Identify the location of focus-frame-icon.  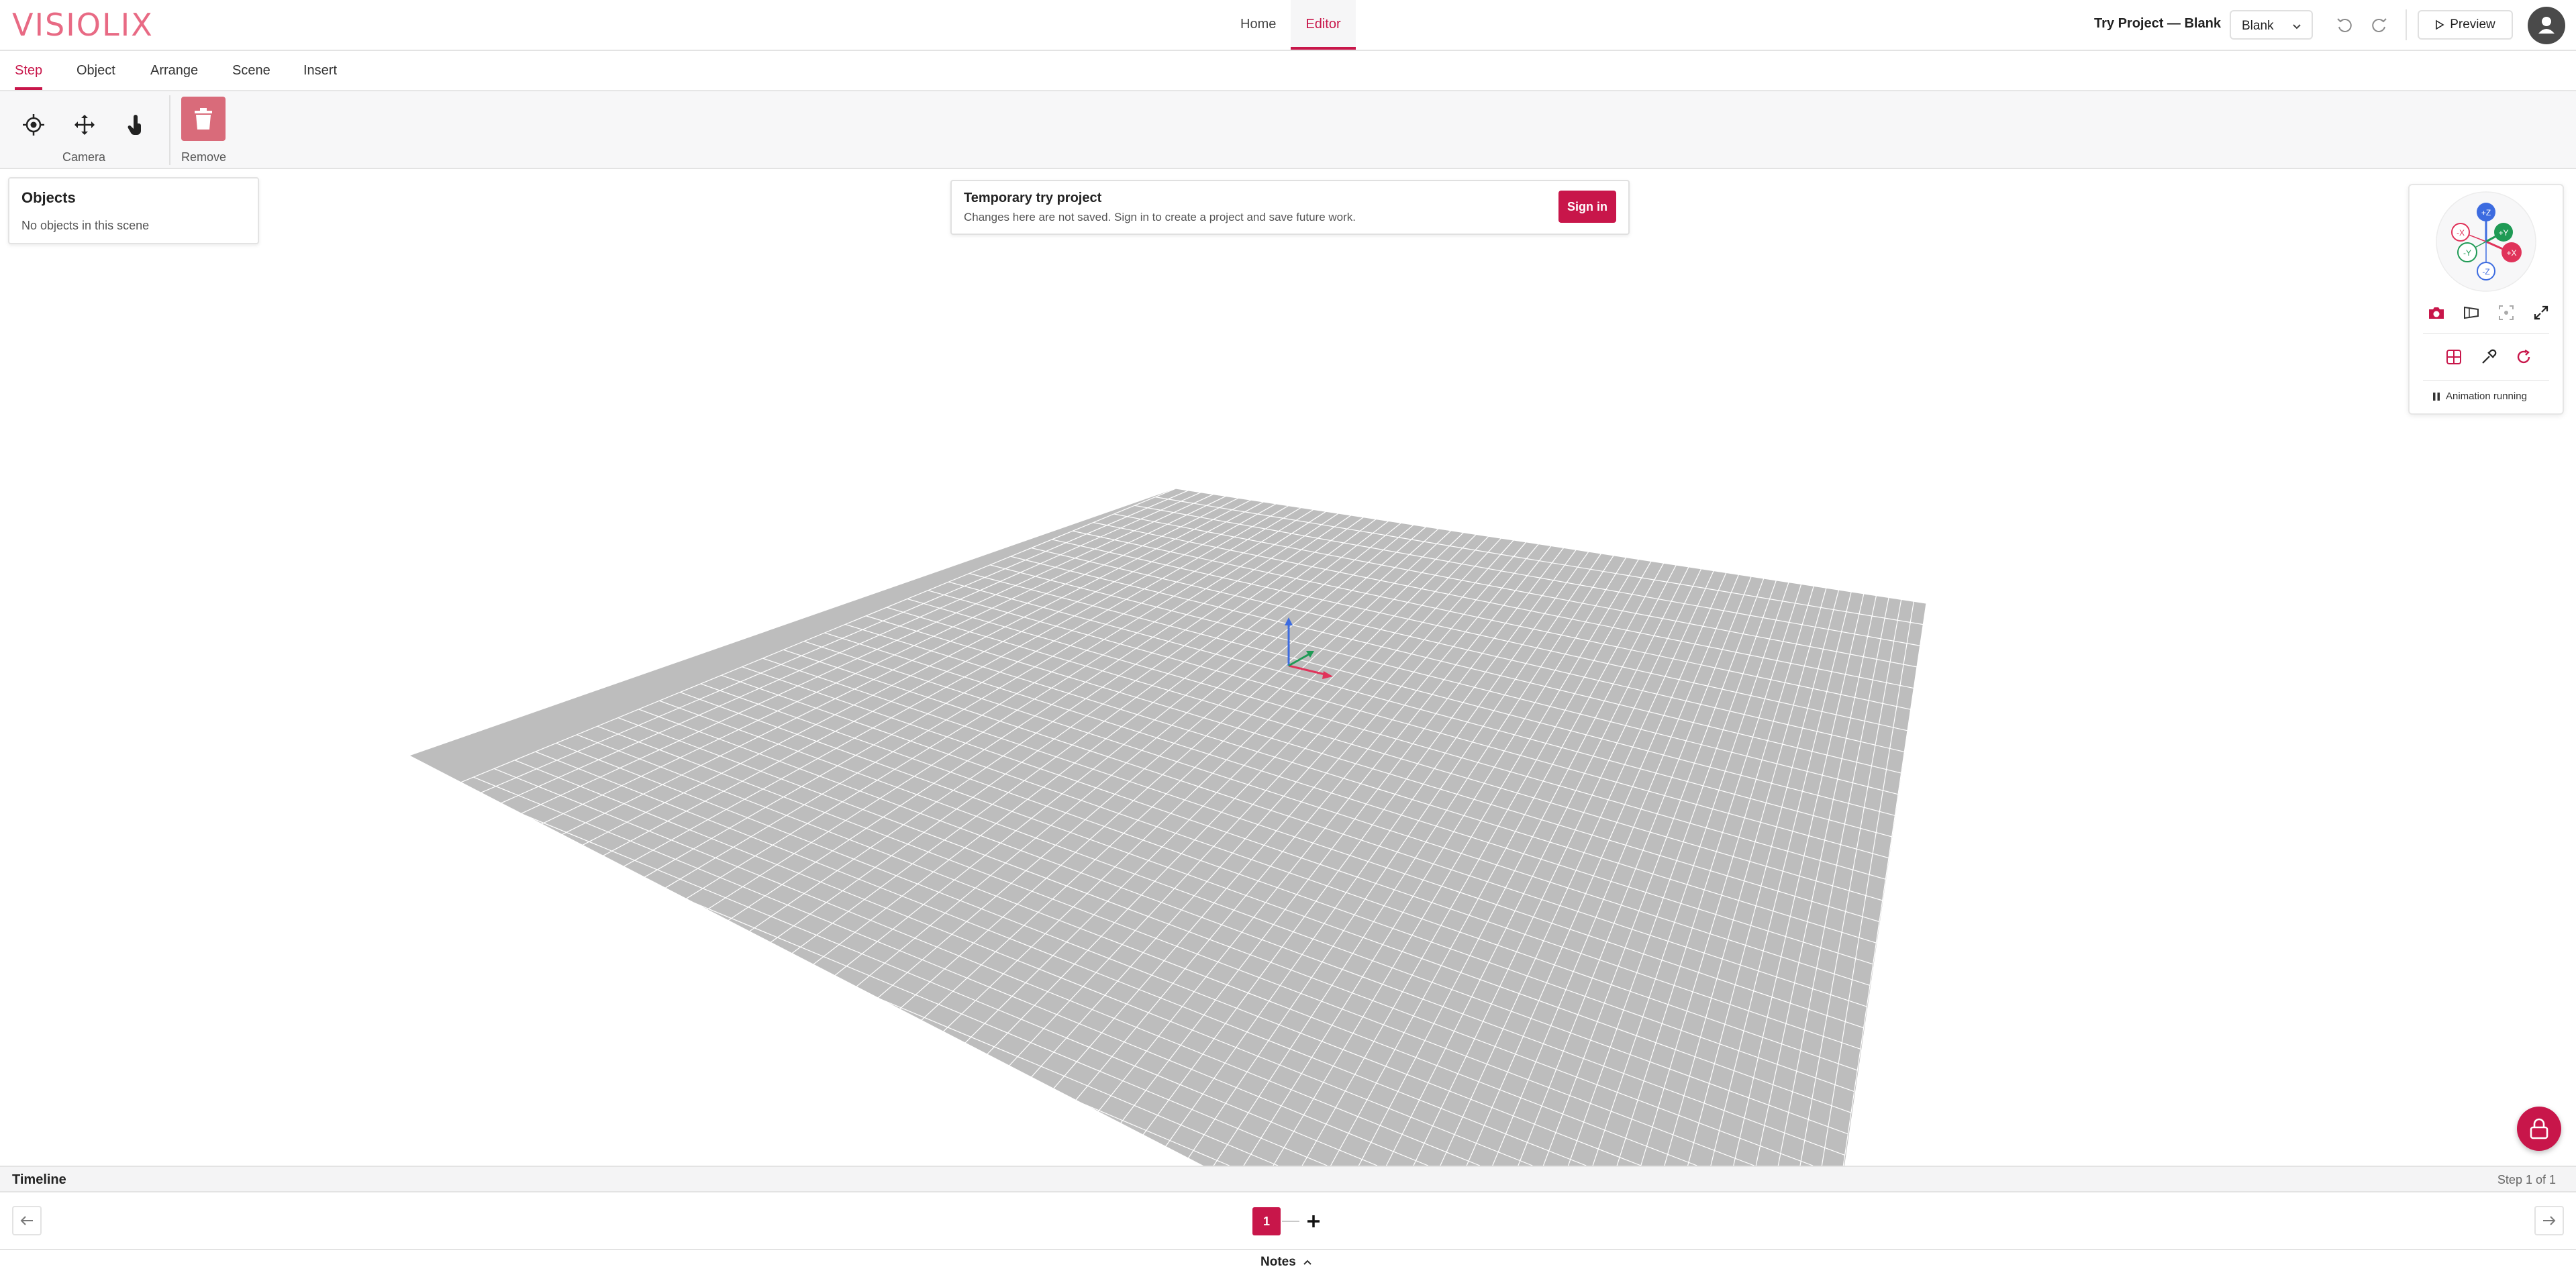
(2506, 312).